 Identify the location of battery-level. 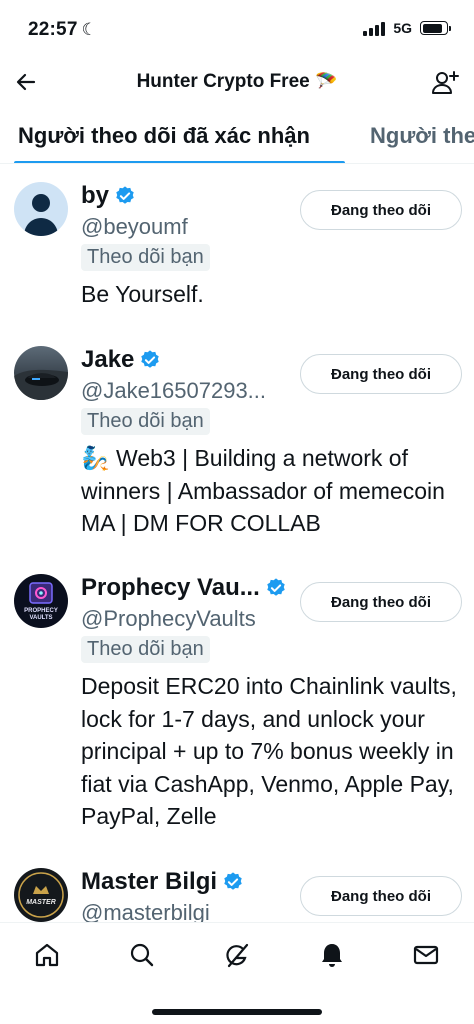
(432, 28).